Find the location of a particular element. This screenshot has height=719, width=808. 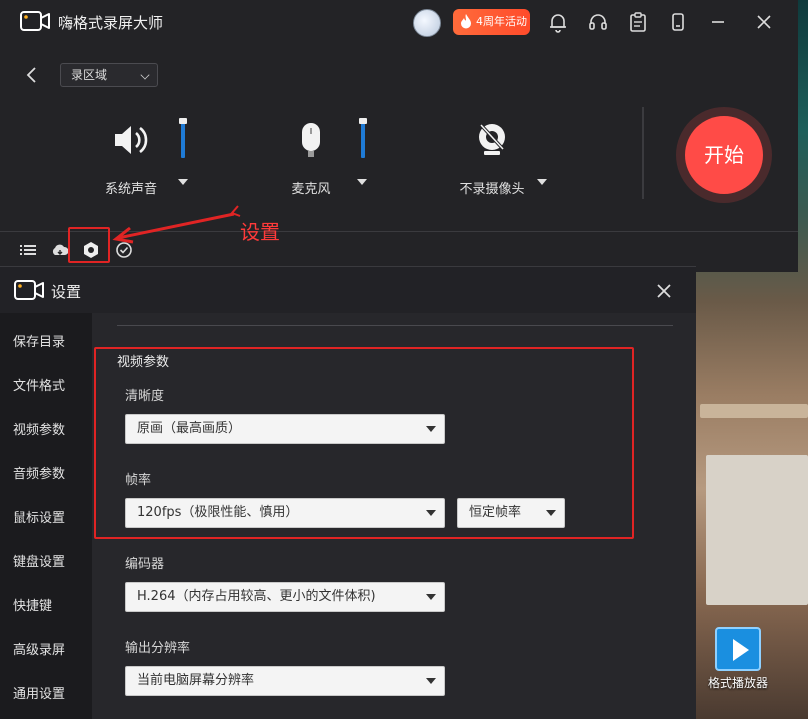

title-bar: 嗨格式录屏大师 4周年活动 is located at coordinates (399, 22).